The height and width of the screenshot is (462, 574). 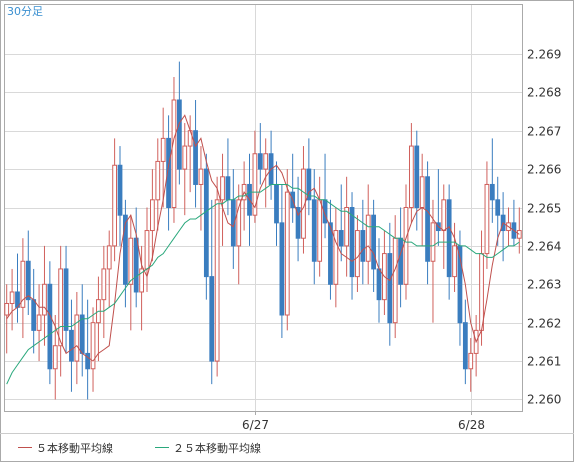 I want to click on y-tick-label: 2.269, so click(x=544, y=55).